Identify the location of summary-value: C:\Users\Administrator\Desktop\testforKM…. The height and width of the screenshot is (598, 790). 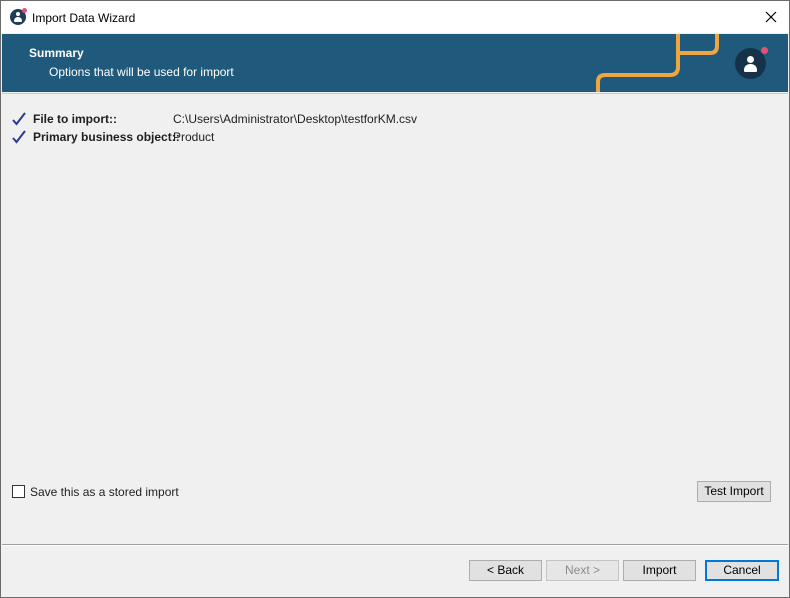
(295, 119).